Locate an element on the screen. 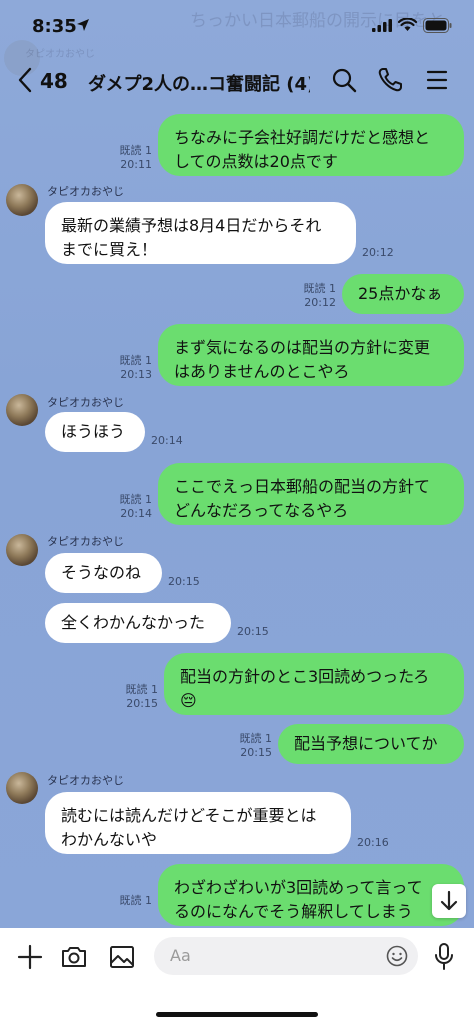  scroll-to-bottom-button is located at coordinates (449, 901).